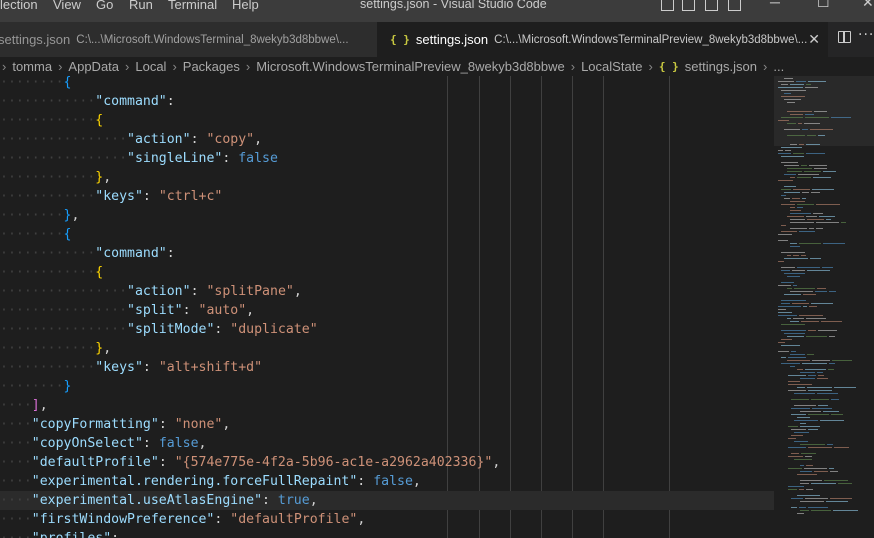 The height and width of the screenshot is (538, 874). What do you see at coordinates (150, 66) in the screenshot?
I see `breadcrumb-item: Local` at bounding box center [150, 66].